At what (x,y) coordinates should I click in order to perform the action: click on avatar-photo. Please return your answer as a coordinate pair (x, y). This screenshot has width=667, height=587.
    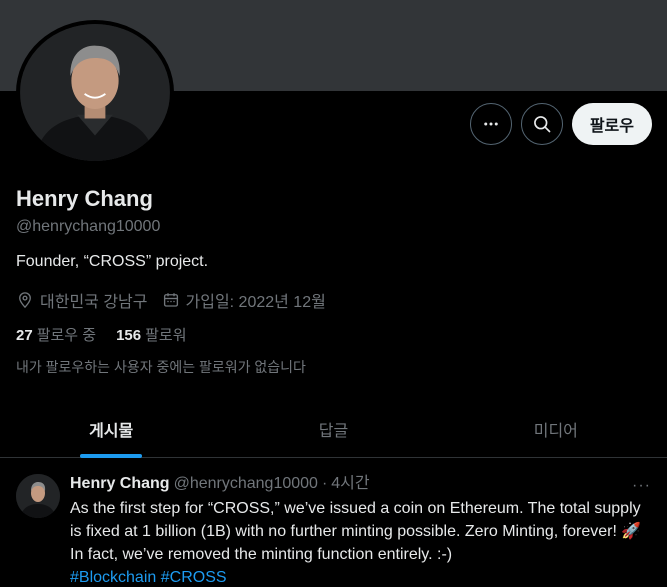
    Looking at the image, I should click on (95, 92).